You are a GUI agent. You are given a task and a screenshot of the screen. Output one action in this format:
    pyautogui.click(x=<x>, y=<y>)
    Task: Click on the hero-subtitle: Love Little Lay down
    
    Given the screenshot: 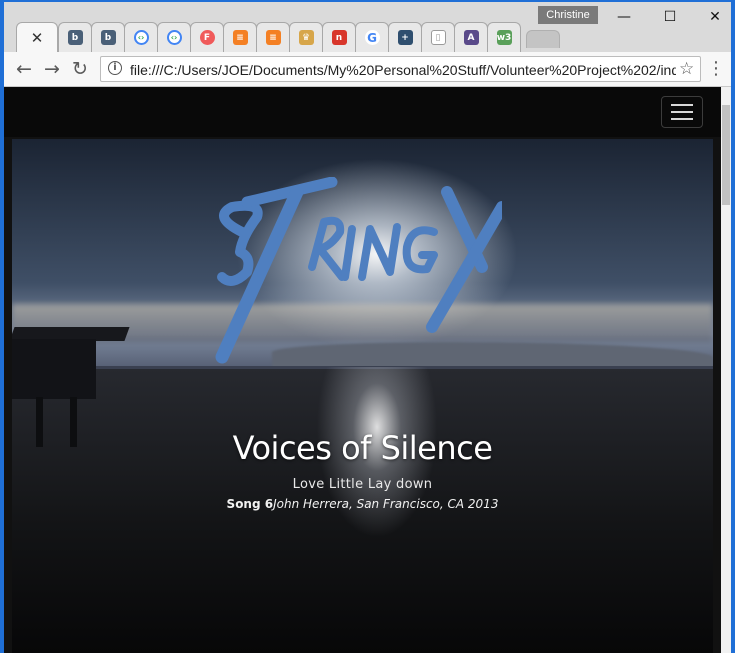 What is the action you would take?
    pyautogui.click(x=362, y=484)
    